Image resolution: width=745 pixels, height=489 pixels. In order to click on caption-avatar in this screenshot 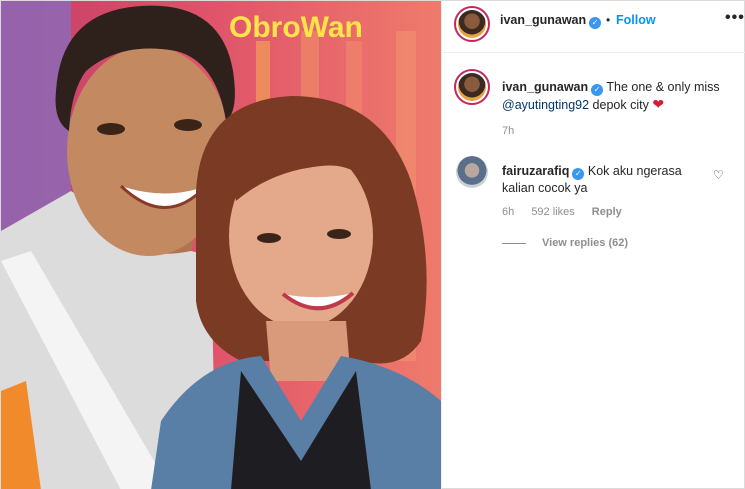, I will do `click(472, 87)`.